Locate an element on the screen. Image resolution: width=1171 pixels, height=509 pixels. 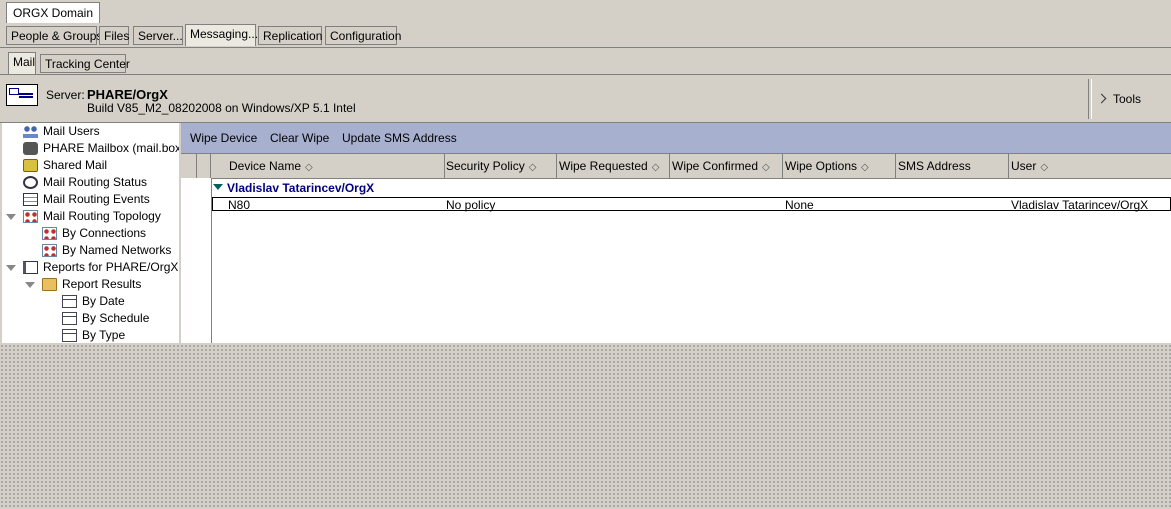
tools-label: Tools is located at coordinates (1127, 99).